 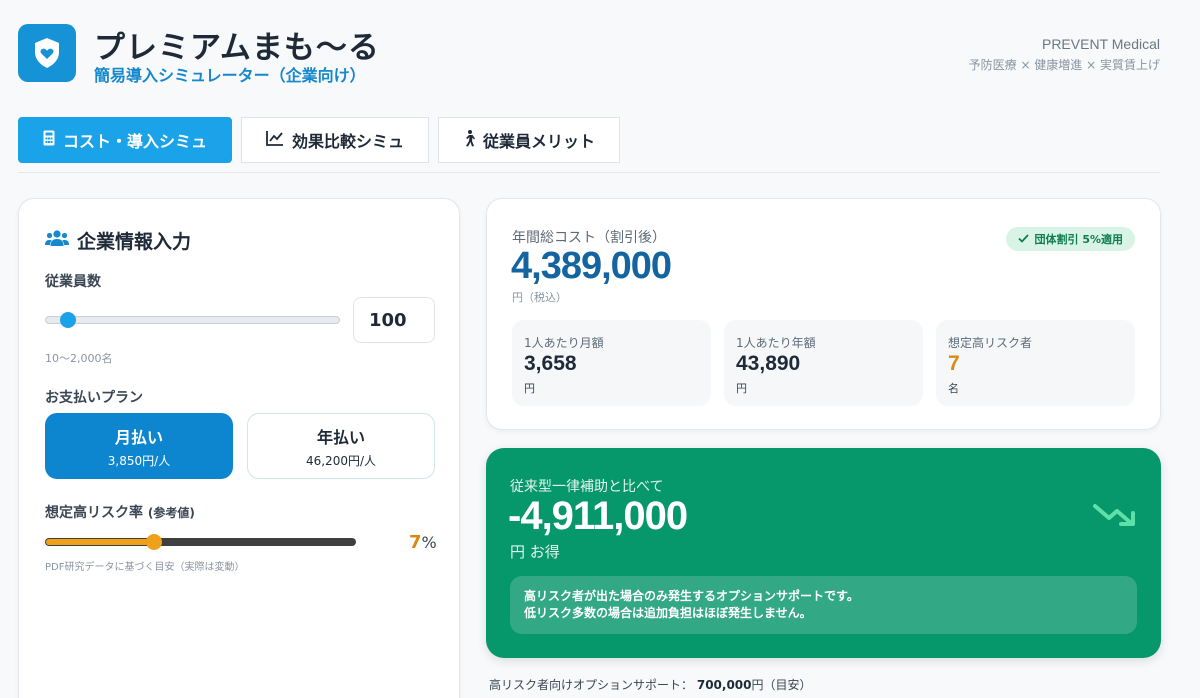 What do you see at coordinates (139, 460) in the screenshot?
I see `plan-price: 3,850円/人` at bounding box center [139, 460].